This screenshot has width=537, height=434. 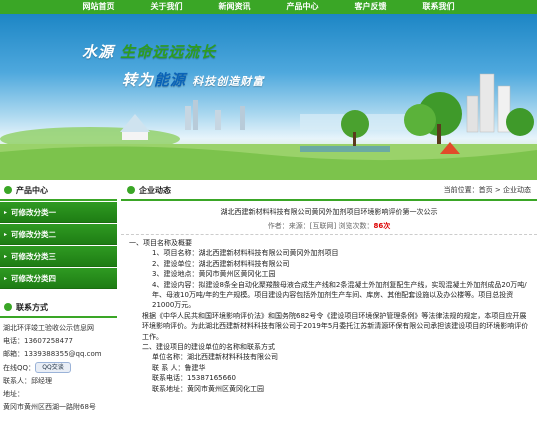 I want to click on tab-label: 企业动态, so click(x=155, y=190).